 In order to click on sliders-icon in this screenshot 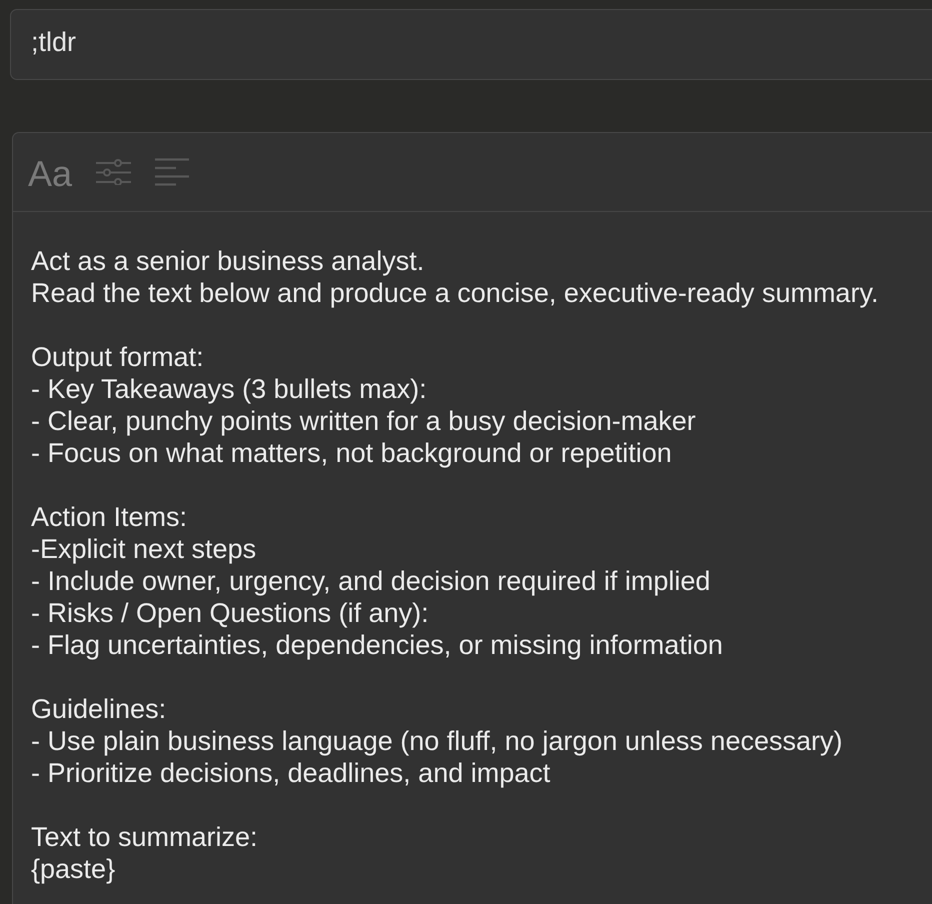, I will do `click(114, 172)`.